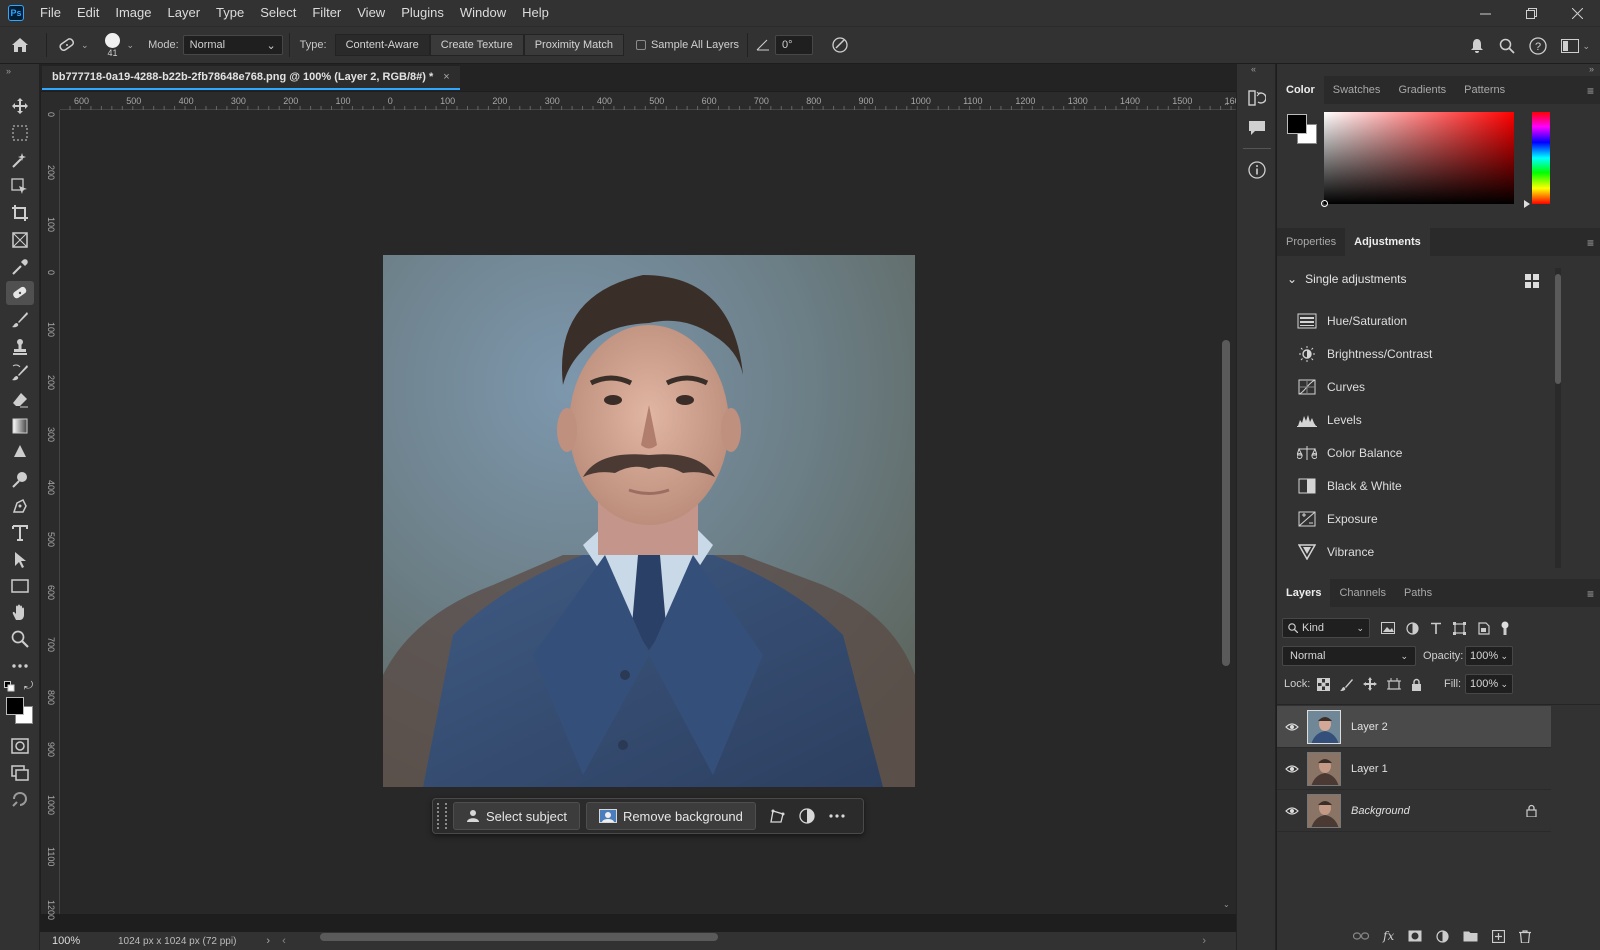 The image size is (1600, 950). Describe the element at coordinates (20, 293) in the screenshot. I see `spot-healing-brush-tool-icon` at that location.